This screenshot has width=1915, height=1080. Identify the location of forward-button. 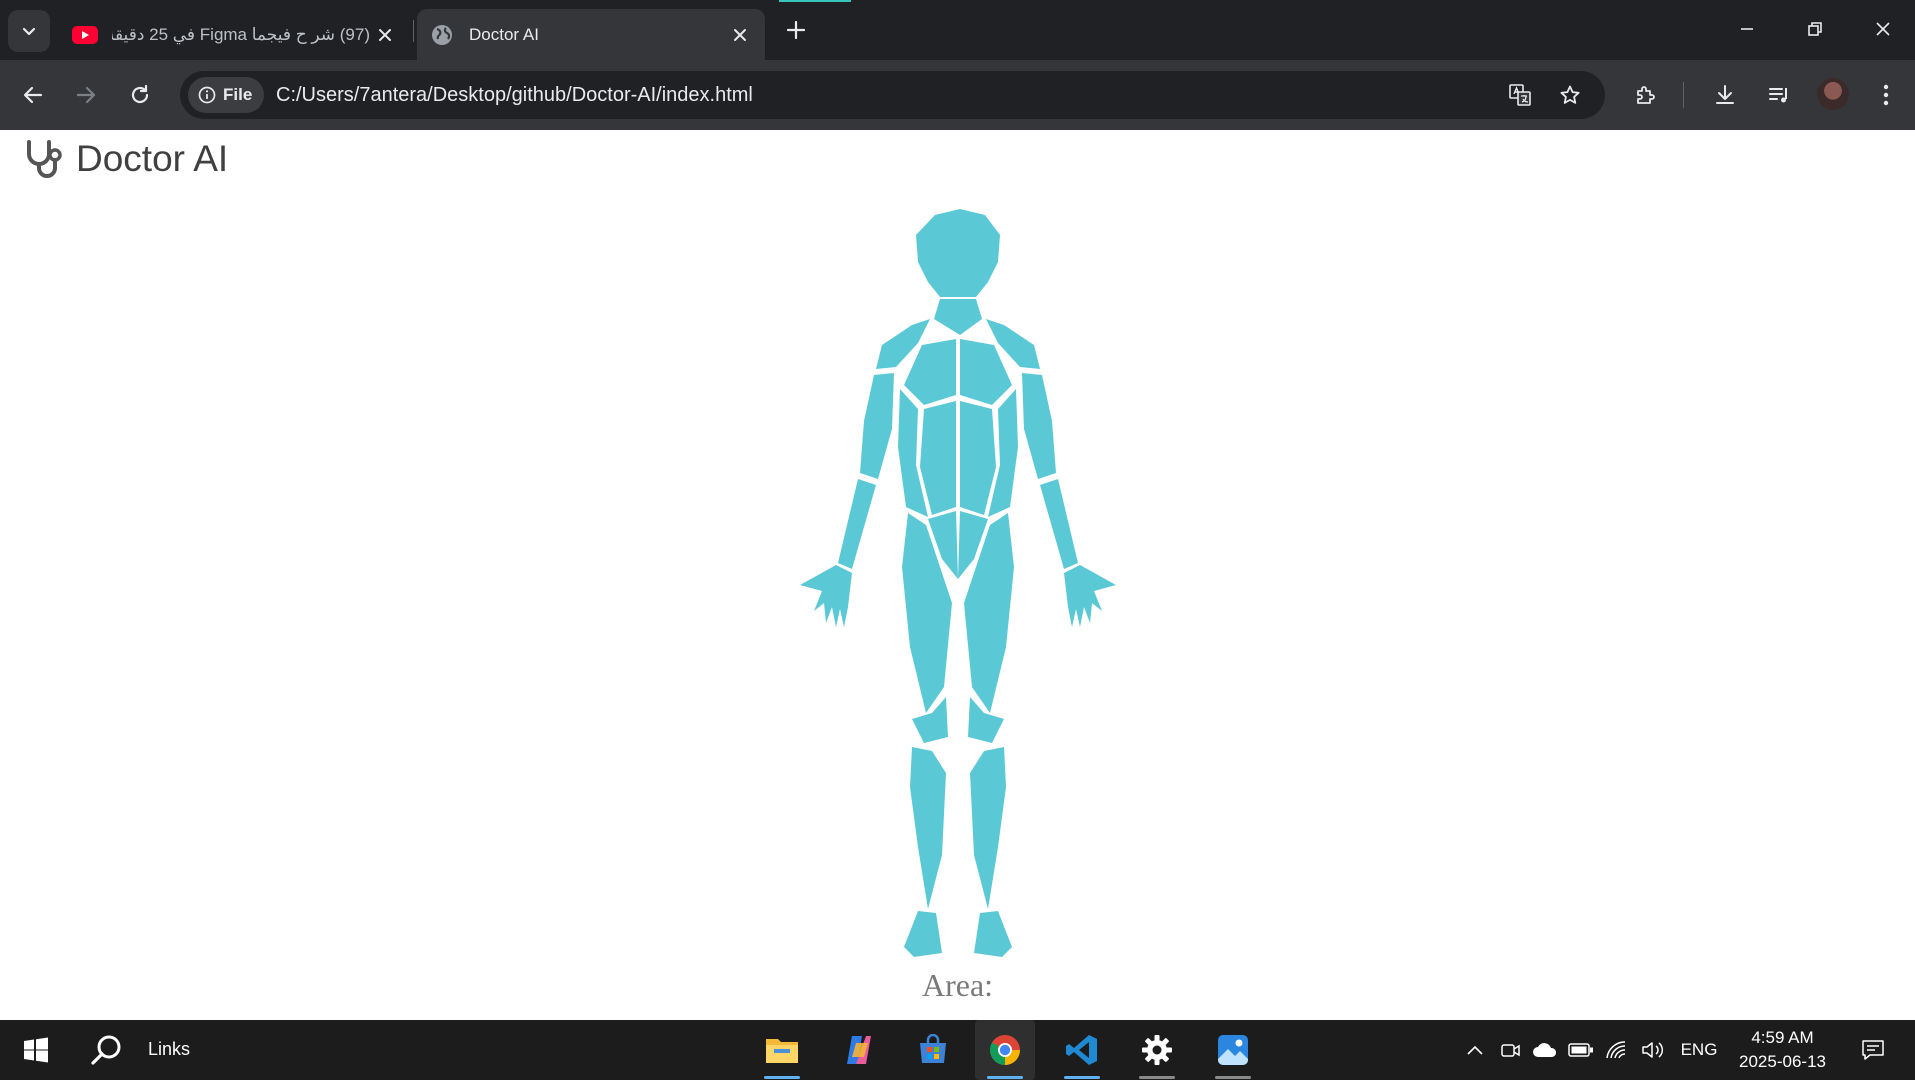
(86, 95).